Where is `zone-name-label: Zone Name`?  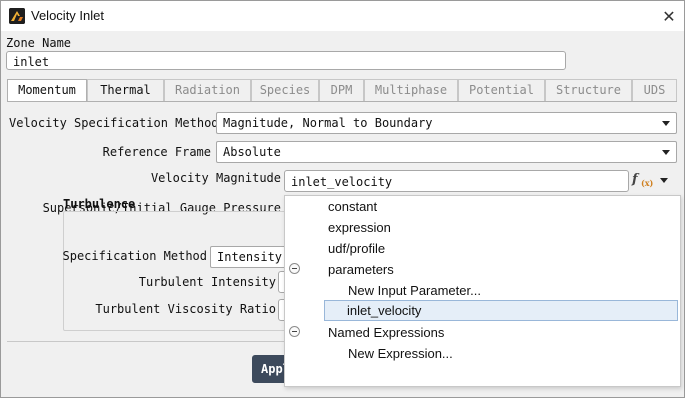
zone-name-label: Zone Name is located at coordinates (39, 43).